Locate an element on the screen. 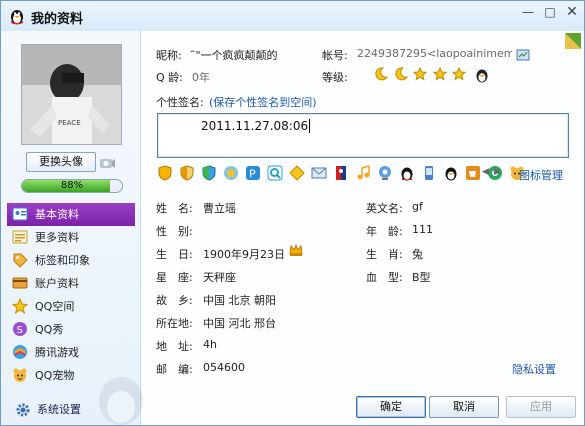 This screenshot has height=426, width=585. tea-cup-icon is located at coordinates (473, 173).